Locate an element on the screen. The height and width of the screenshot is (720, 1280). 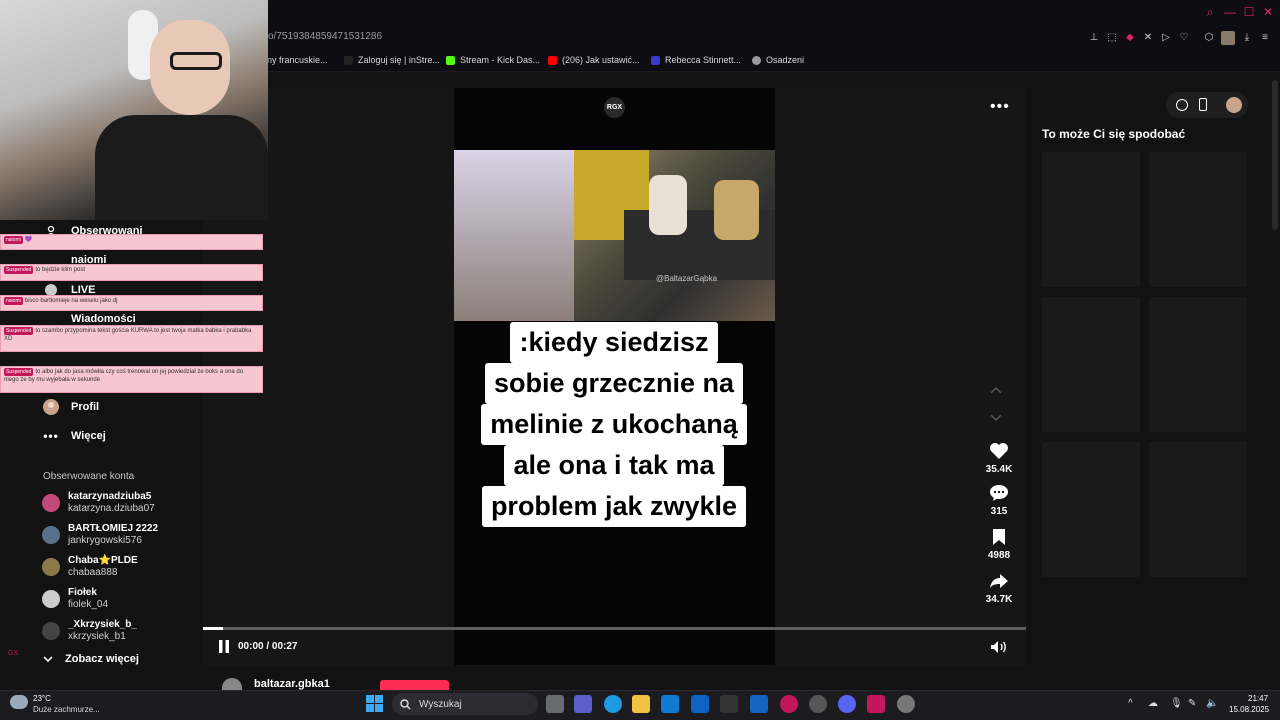
edge-icon is located at coordinates (613, 704).